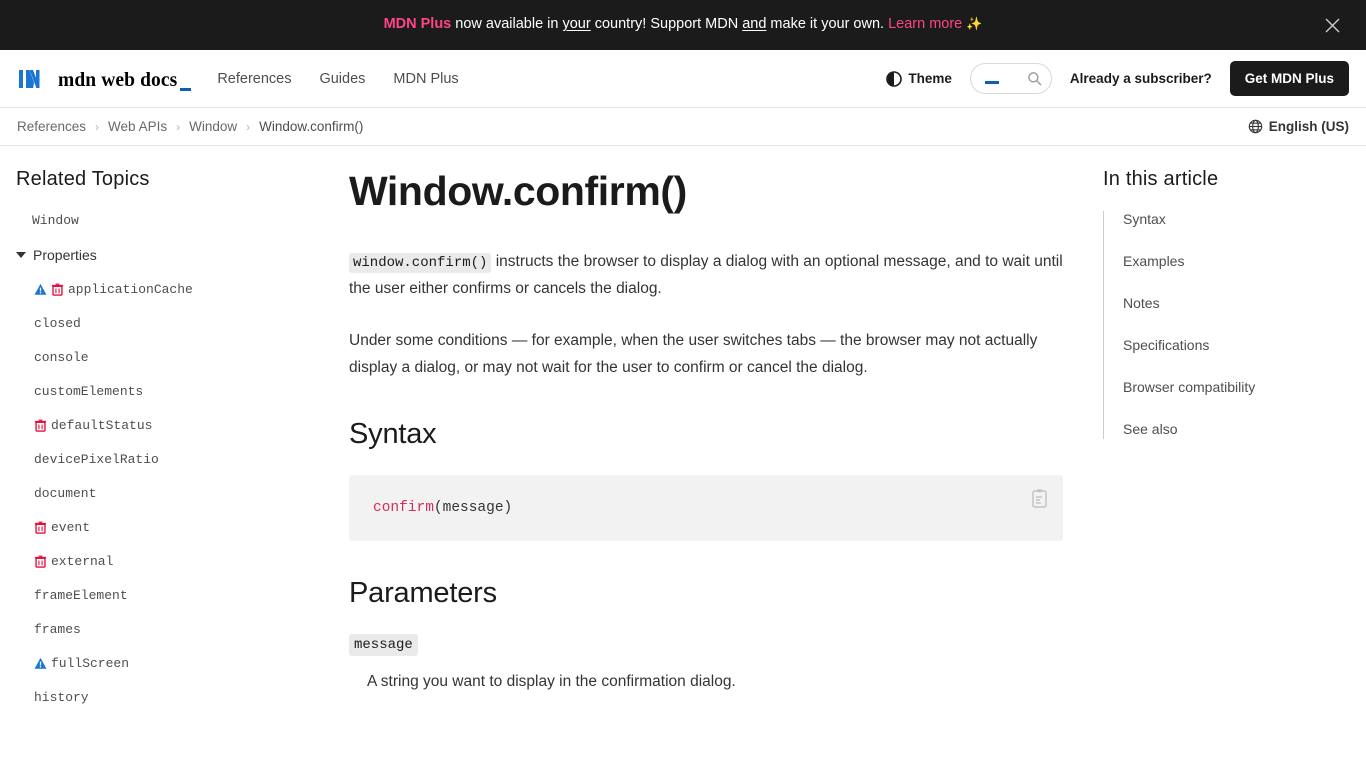 This screenshot has height=768, width=1366. What do you see at coordinates (90, 663) in the screenshot?
I see `sidebar-item-label: fullScreen` at bounding box center [90, 663].